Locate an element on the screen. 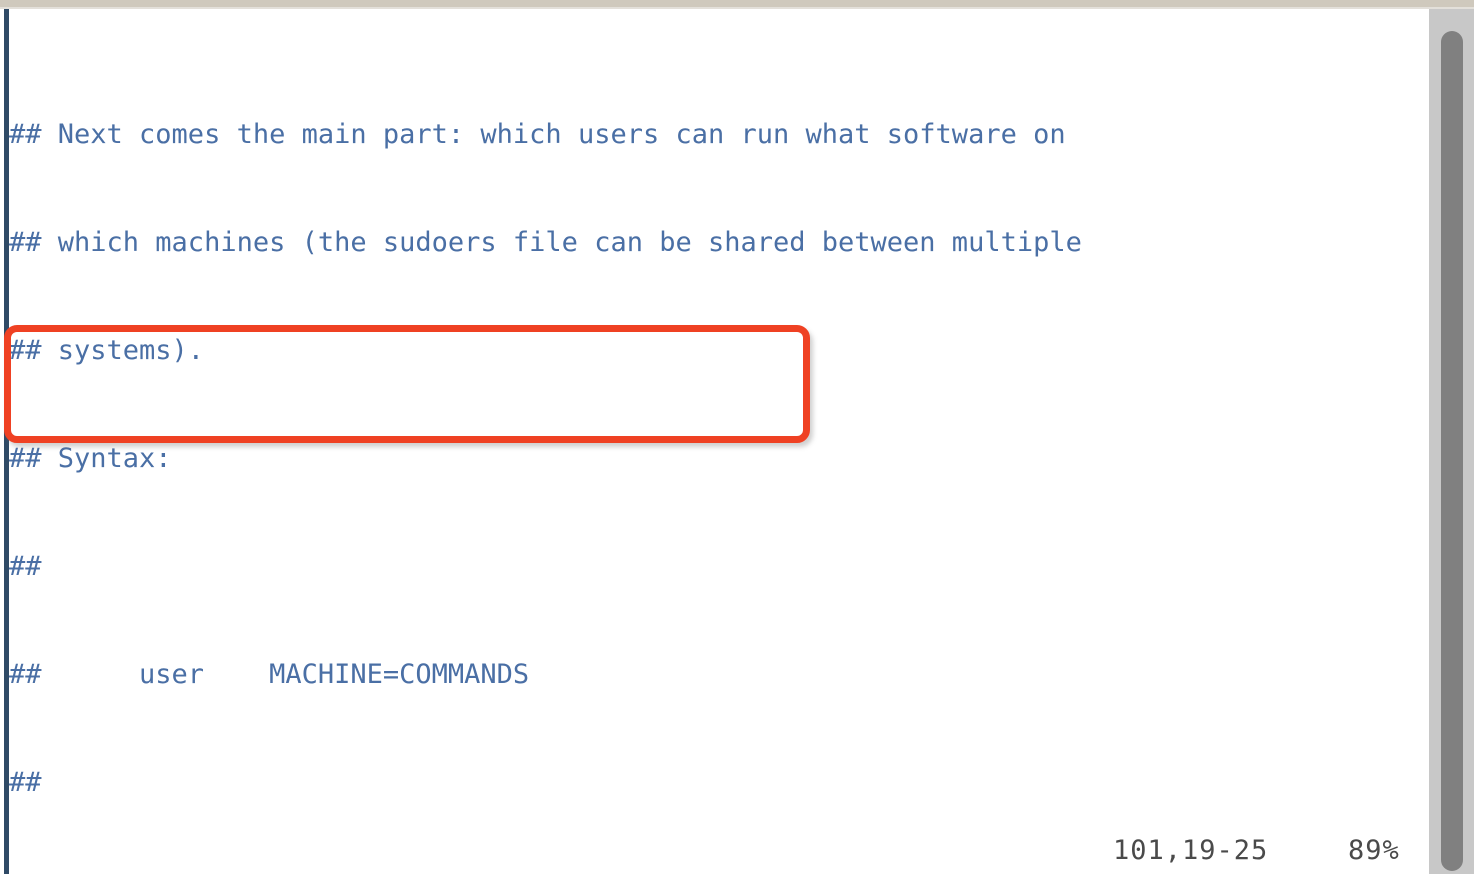 The width and height of the screenshot is (1474, 874). line-text: ## Syntax: is located at coordinates (90, 458).